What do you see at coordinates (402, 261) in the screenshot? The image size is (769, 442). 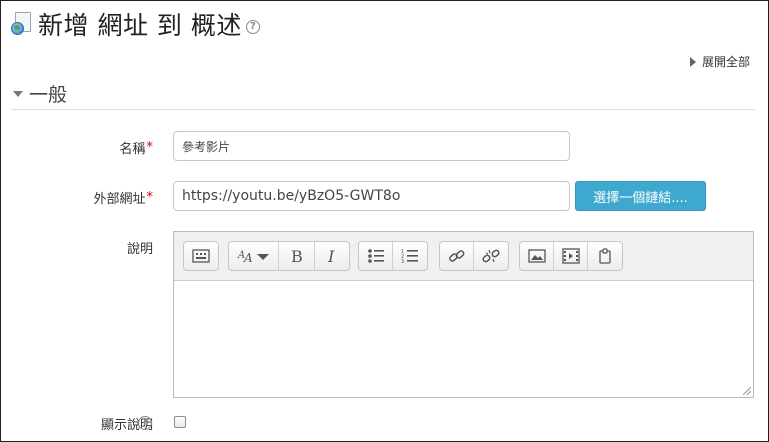 I see `svg-text: 3` at bounding box center [402, 261].